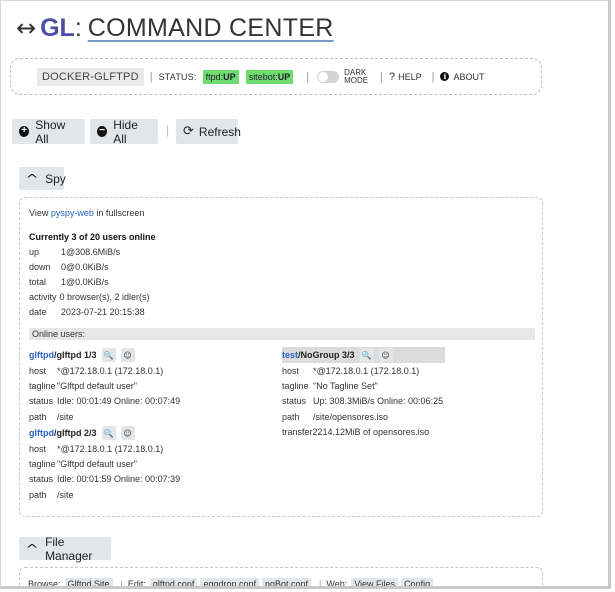 The width and height of the screenshot is (615, 592). Describe the element at coordinates (326, 355) in the screenshot. I see `user-name: /NoGroup 3/3` at that location.